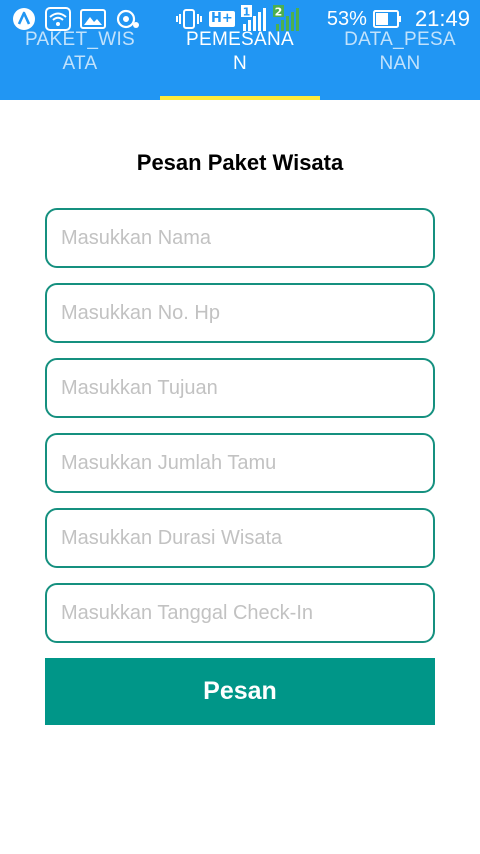  Describe the element at coordinates (24, 19) in the screenshot. I see `app-a-icon` at that location.